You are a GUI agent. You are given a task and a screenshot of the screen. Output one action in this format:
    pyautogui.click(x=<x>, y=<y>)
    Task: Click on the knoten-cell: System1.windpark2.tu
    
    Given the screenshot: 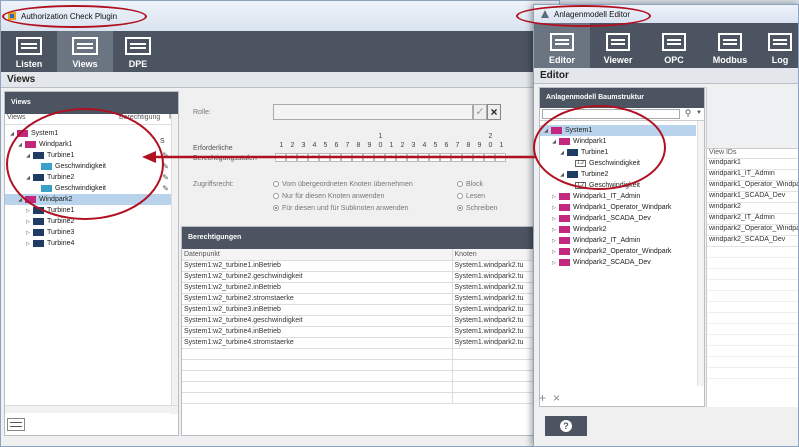 What is the action you would take?
    pyautogui.click(x=493, y=288)
    